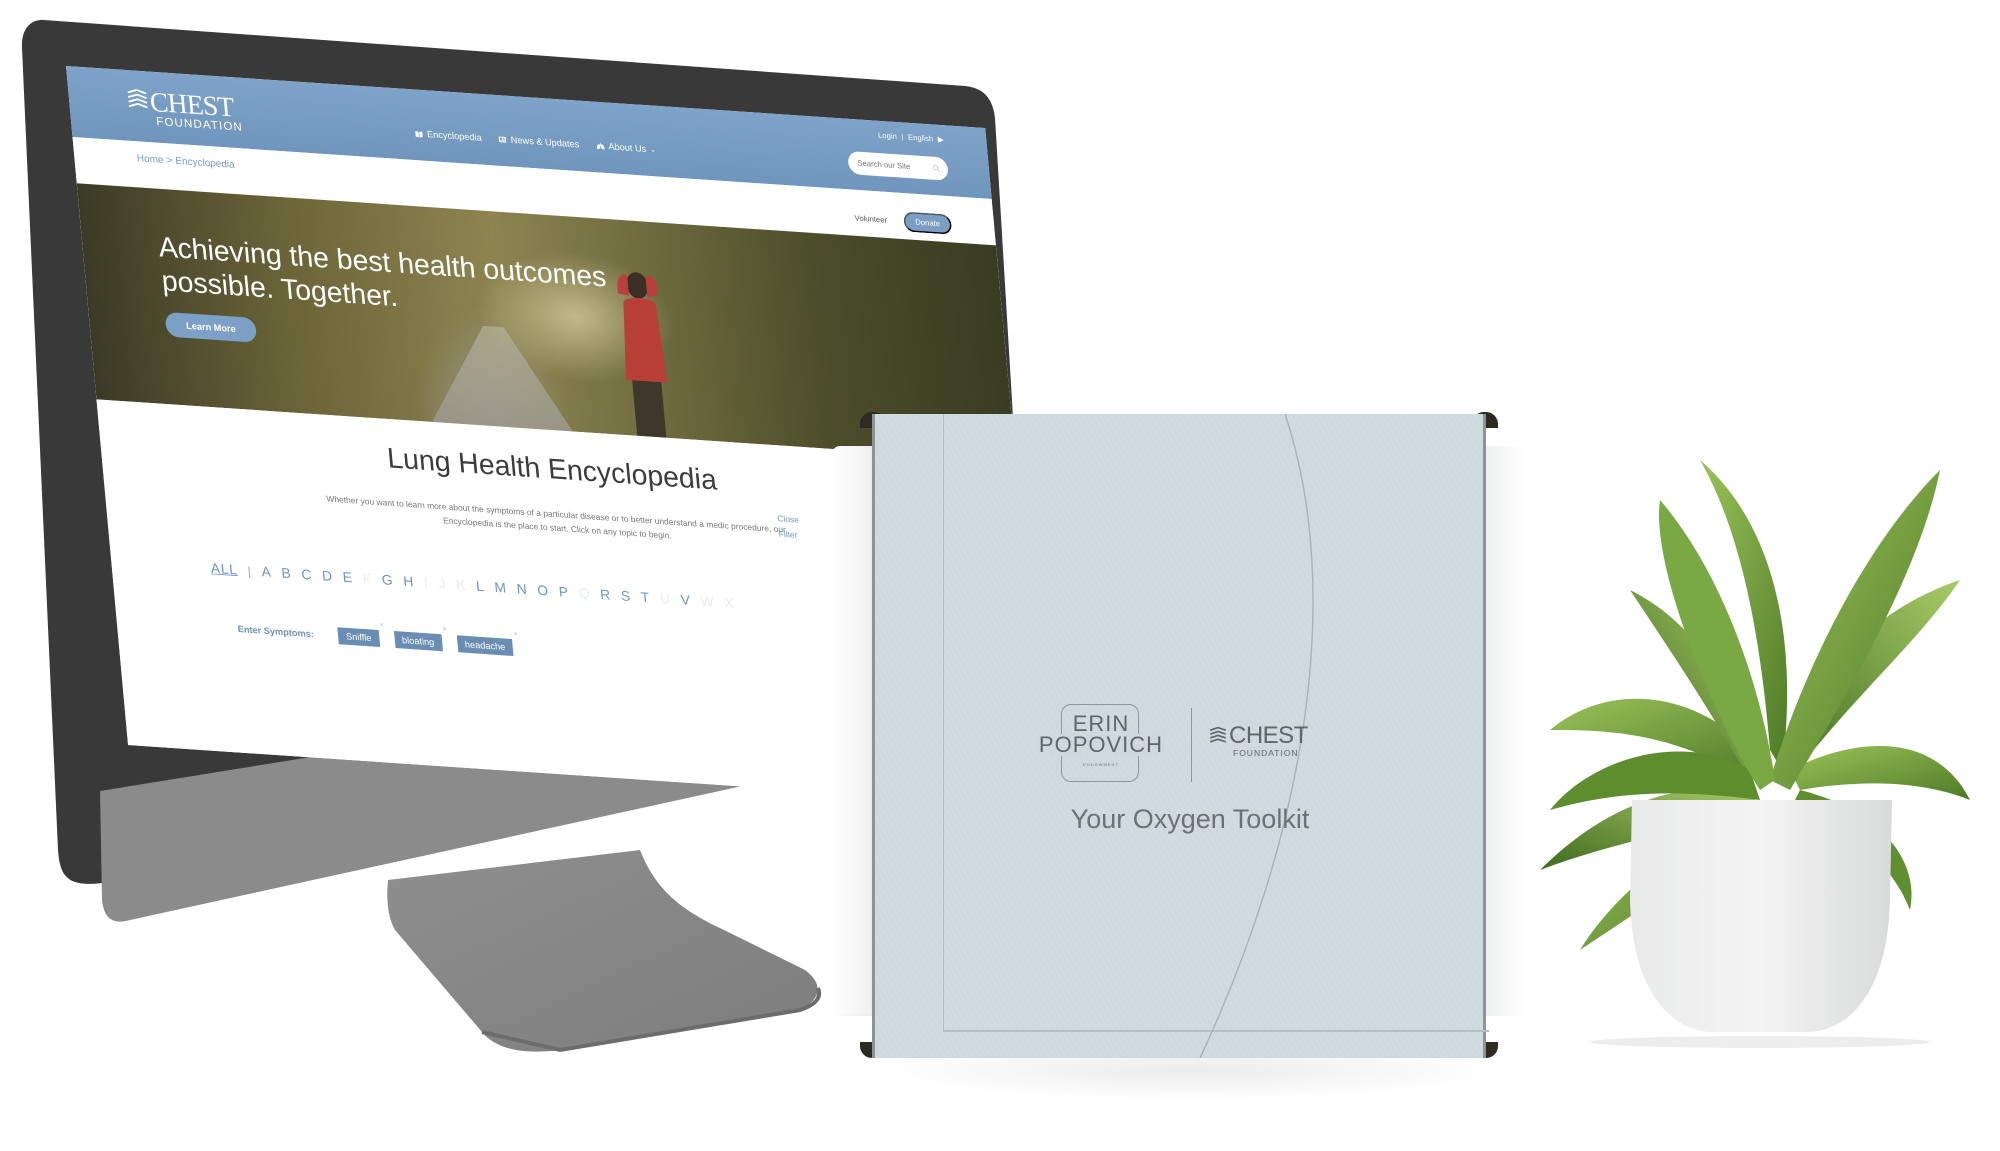 The height and width of the screenshot is (1151, 2000). Describe the element at coordinates (892, 165) in the screenshot. I see `search-input` at that location.